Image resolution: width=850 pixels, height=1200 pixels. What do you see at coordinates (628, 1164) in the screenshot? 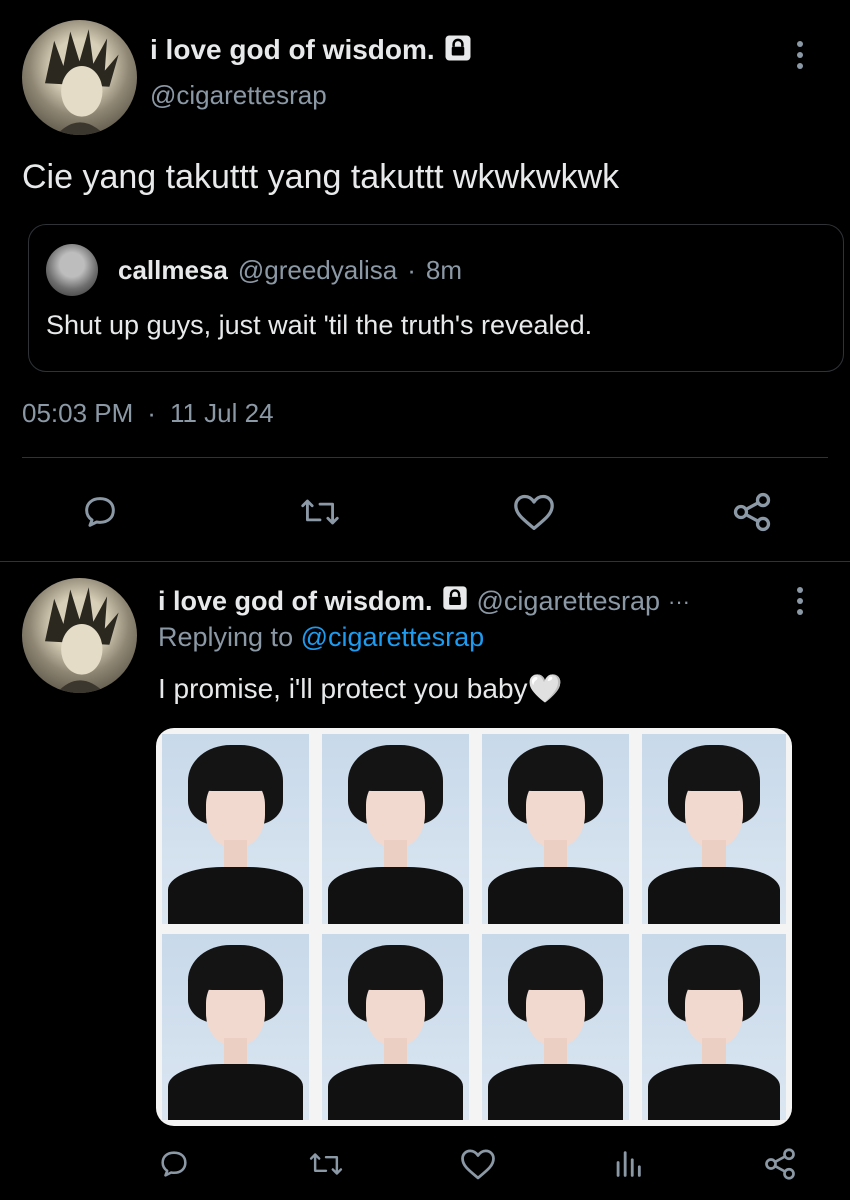
I see `views-icon` at bounding box center [628, 1164].